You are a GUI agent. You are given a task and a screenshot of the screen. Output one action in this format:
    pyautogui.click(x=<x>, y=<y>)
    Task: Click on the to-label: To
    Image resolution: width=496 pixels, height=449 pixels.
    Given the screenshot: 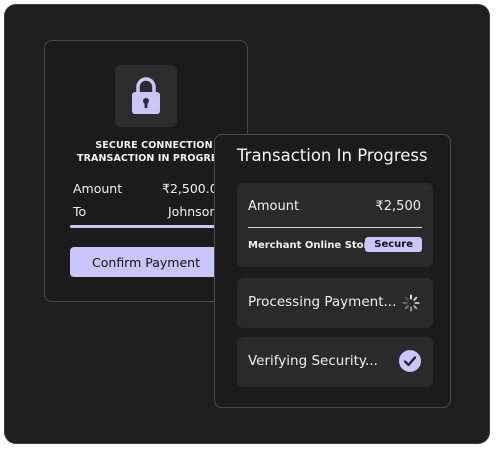 What is the action you would take?
    pyautogui.click(x=80, y=211)
    